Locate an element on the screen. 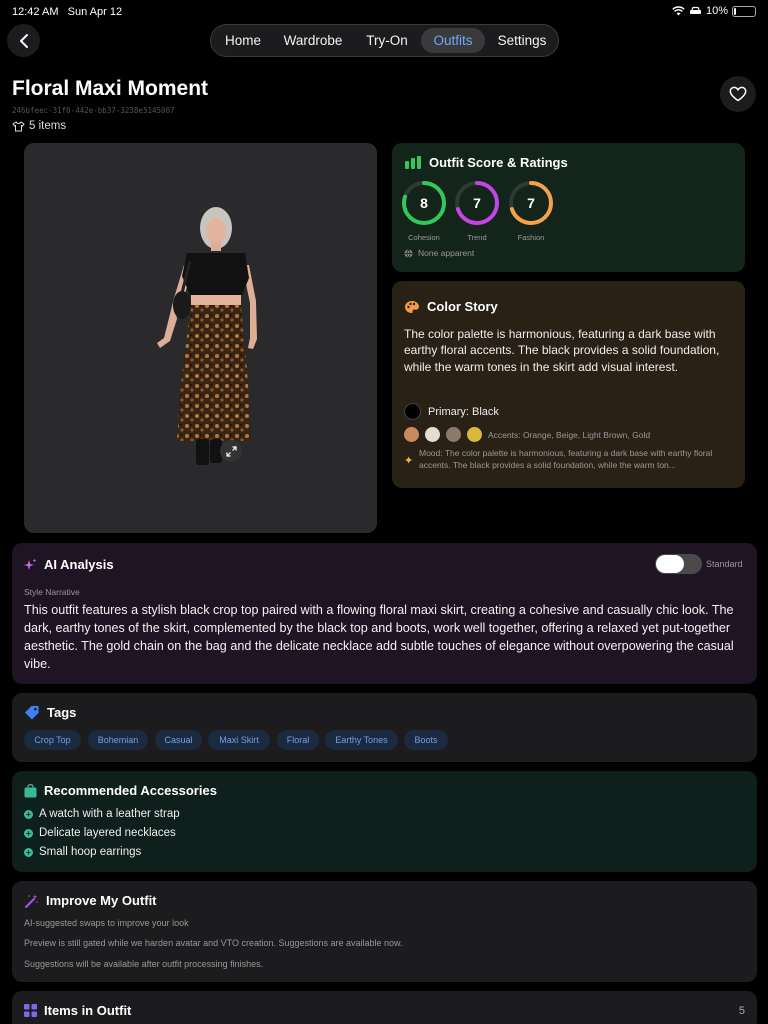 The width and height of the screenshot is (768, 1024). items-in-outfit-card: Items in Outfit 5 is located at coordinates (384, 1007).